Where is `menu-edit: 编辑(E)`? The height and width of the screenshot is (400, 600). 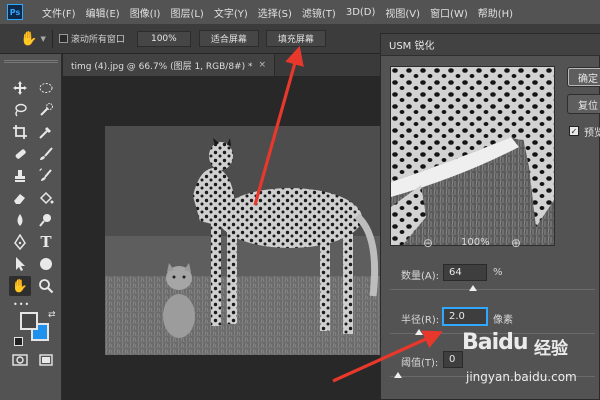 menu-edit: 编辑(E) is located at coordinates (103, 12).